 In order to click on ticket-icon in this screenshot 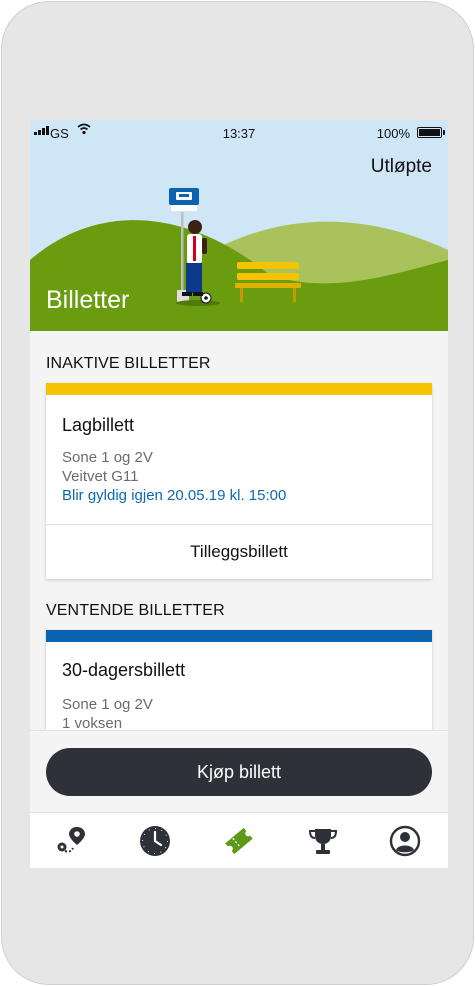, I will do `click(239, 841)`.